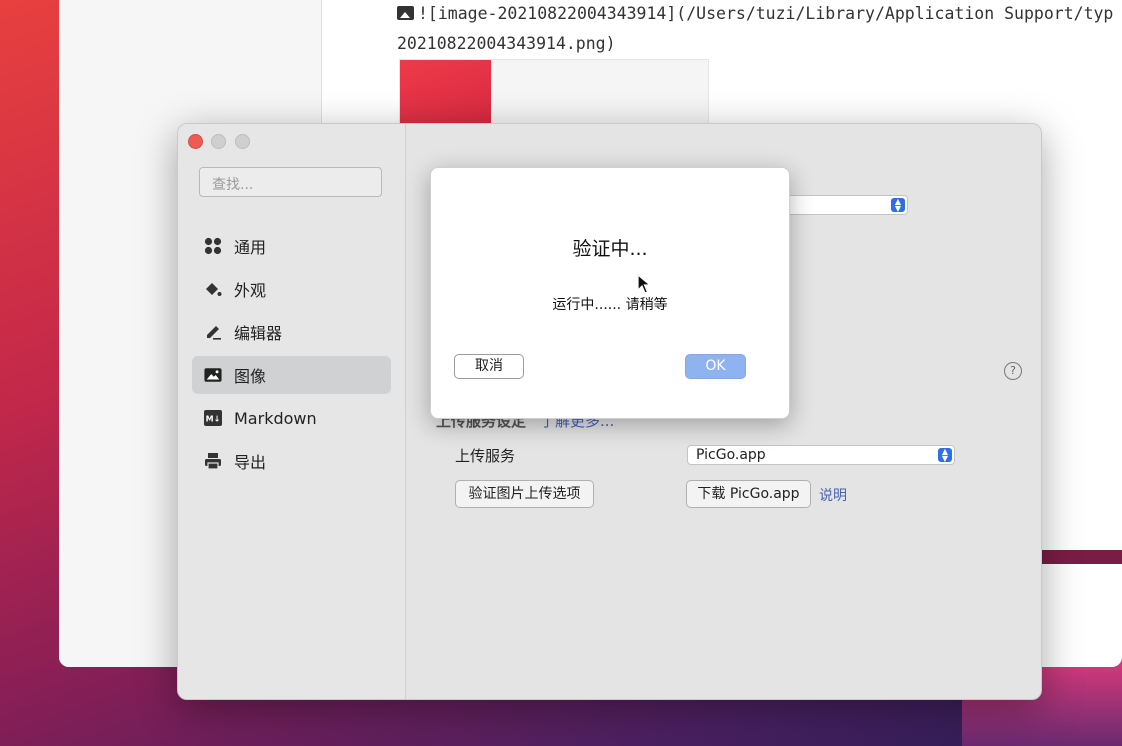  I want to click on help-link: 说明, so click(833, 495).